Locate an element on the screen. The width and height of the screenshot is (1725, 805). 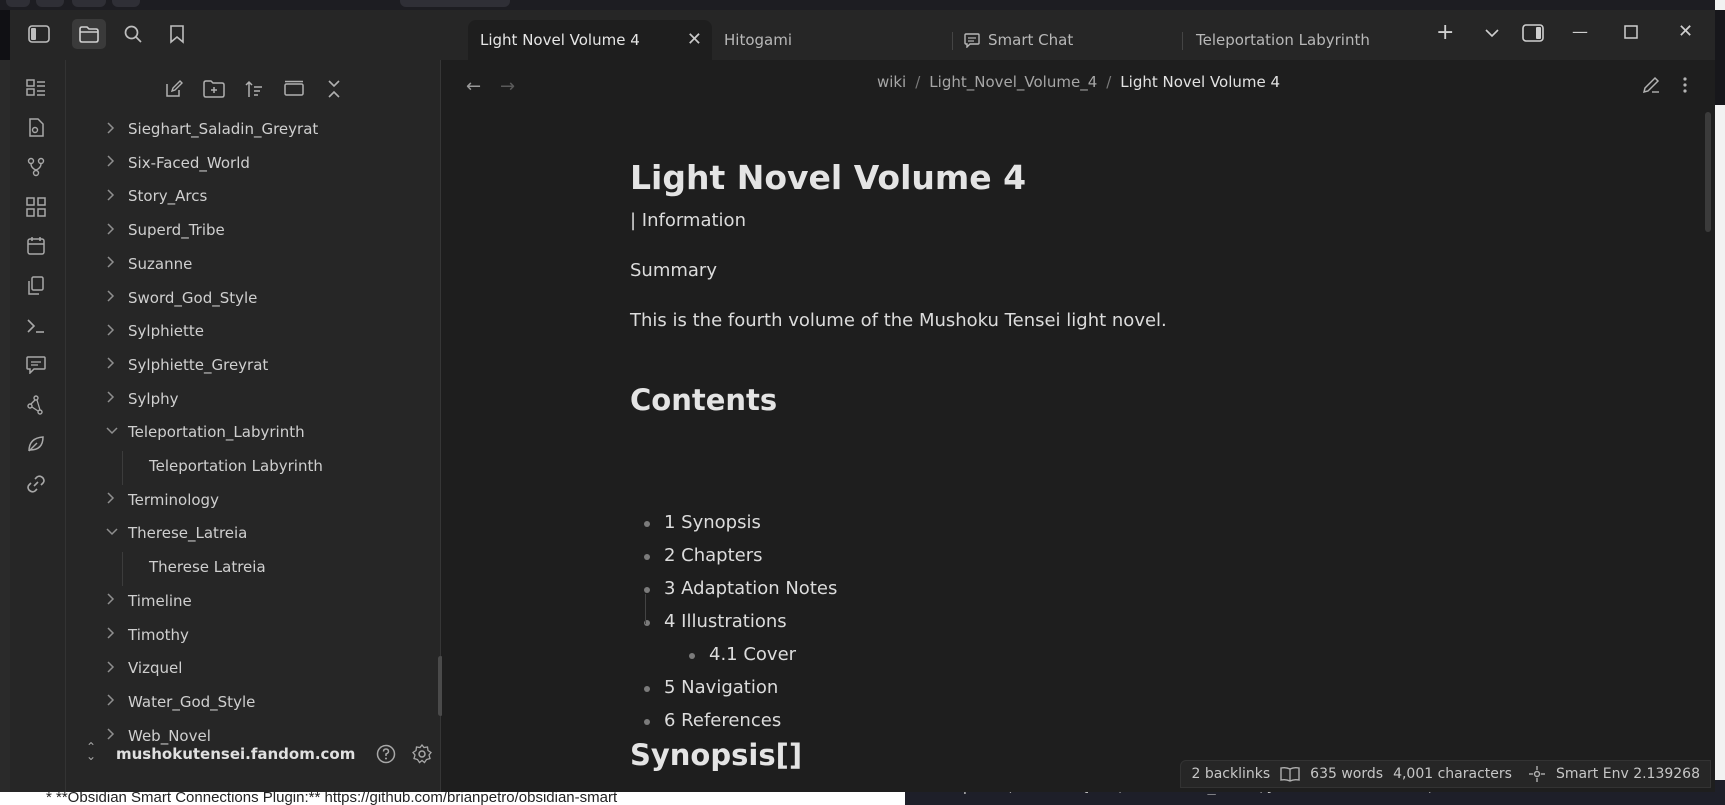
sort-icon is located at coordinates (254, 89).